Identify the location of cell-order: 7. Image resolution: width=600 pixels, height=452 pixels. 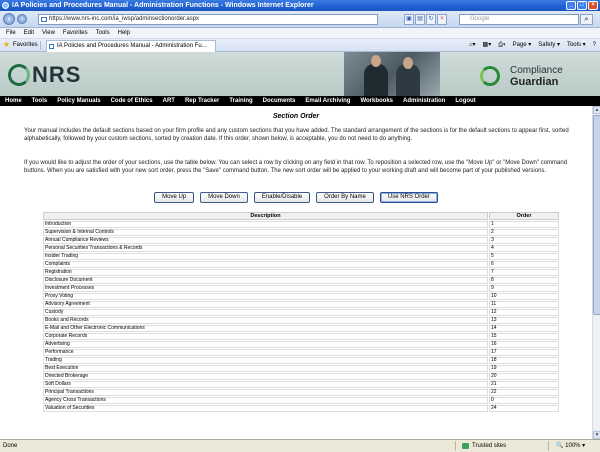
(524, 272).